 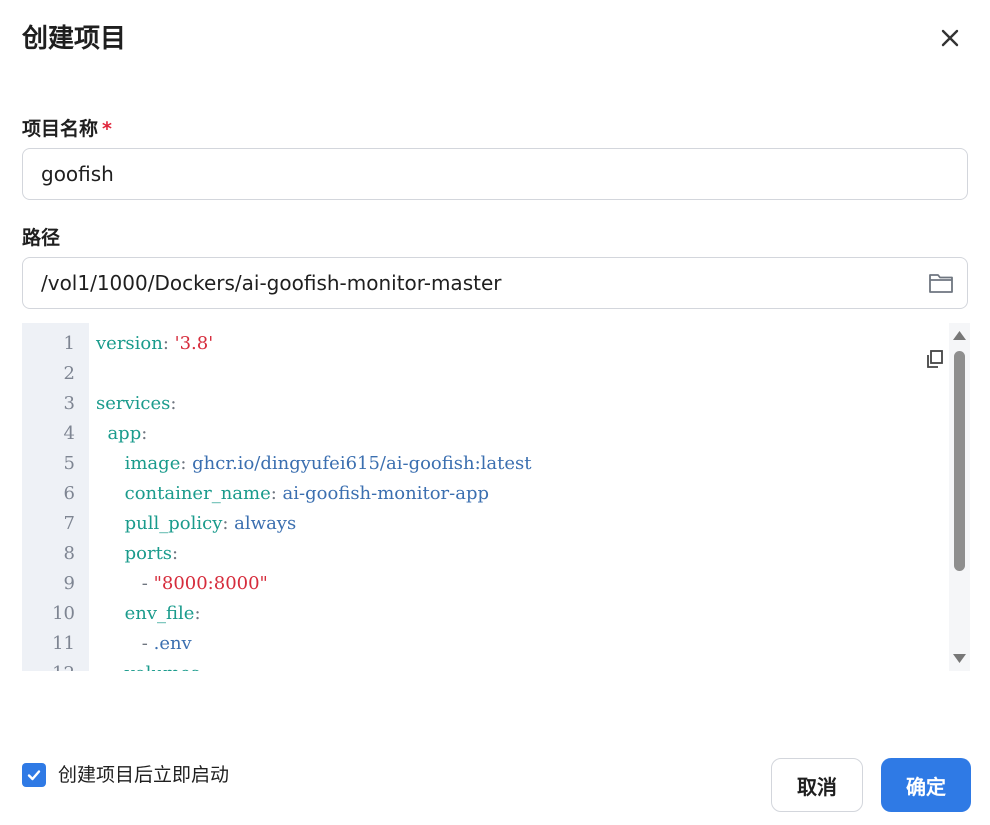 I want to click on dialog-title: 创建项目, so click(x=74, y=39).